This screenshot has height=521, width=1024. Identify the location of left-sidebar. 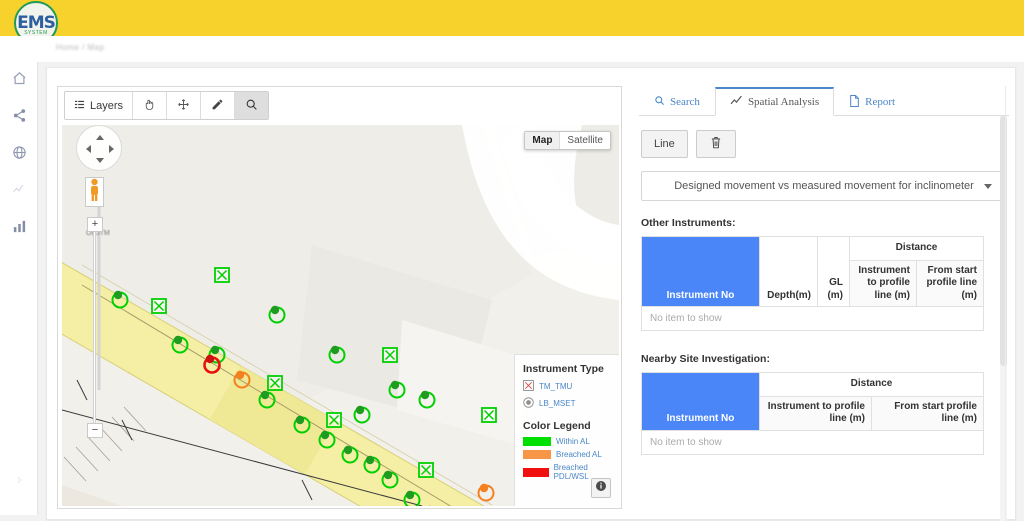
(19, 288).